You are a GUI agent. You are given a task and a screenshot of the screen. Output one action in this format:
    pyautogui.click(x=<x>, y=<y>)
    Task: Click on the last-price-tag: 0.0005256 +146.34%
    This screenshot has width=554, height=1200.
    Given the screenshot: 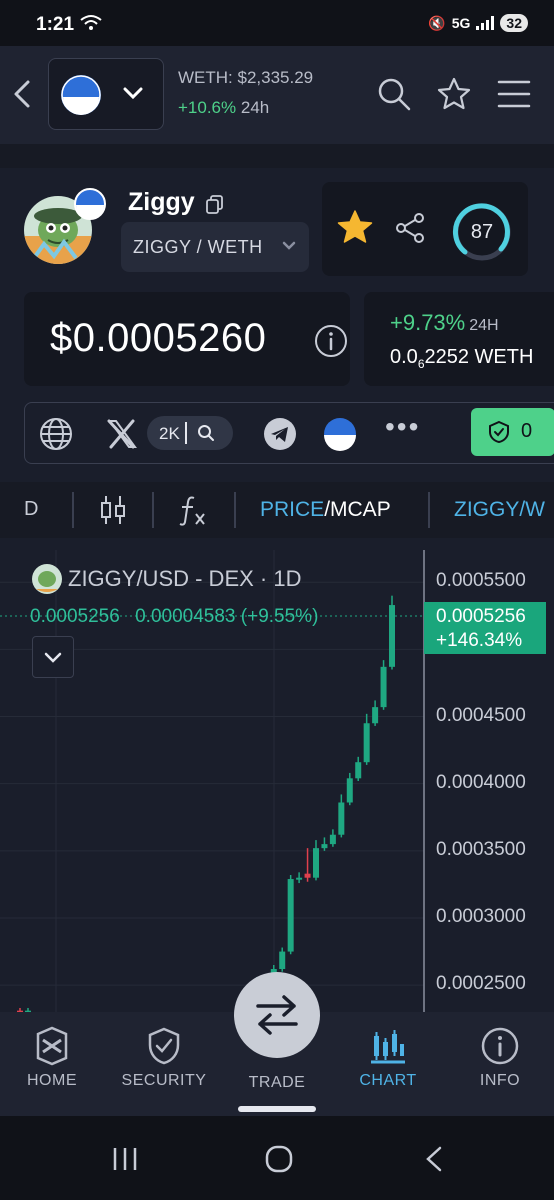 What is the action you would take?
    pyautogui.click(x=485, y=628)
    